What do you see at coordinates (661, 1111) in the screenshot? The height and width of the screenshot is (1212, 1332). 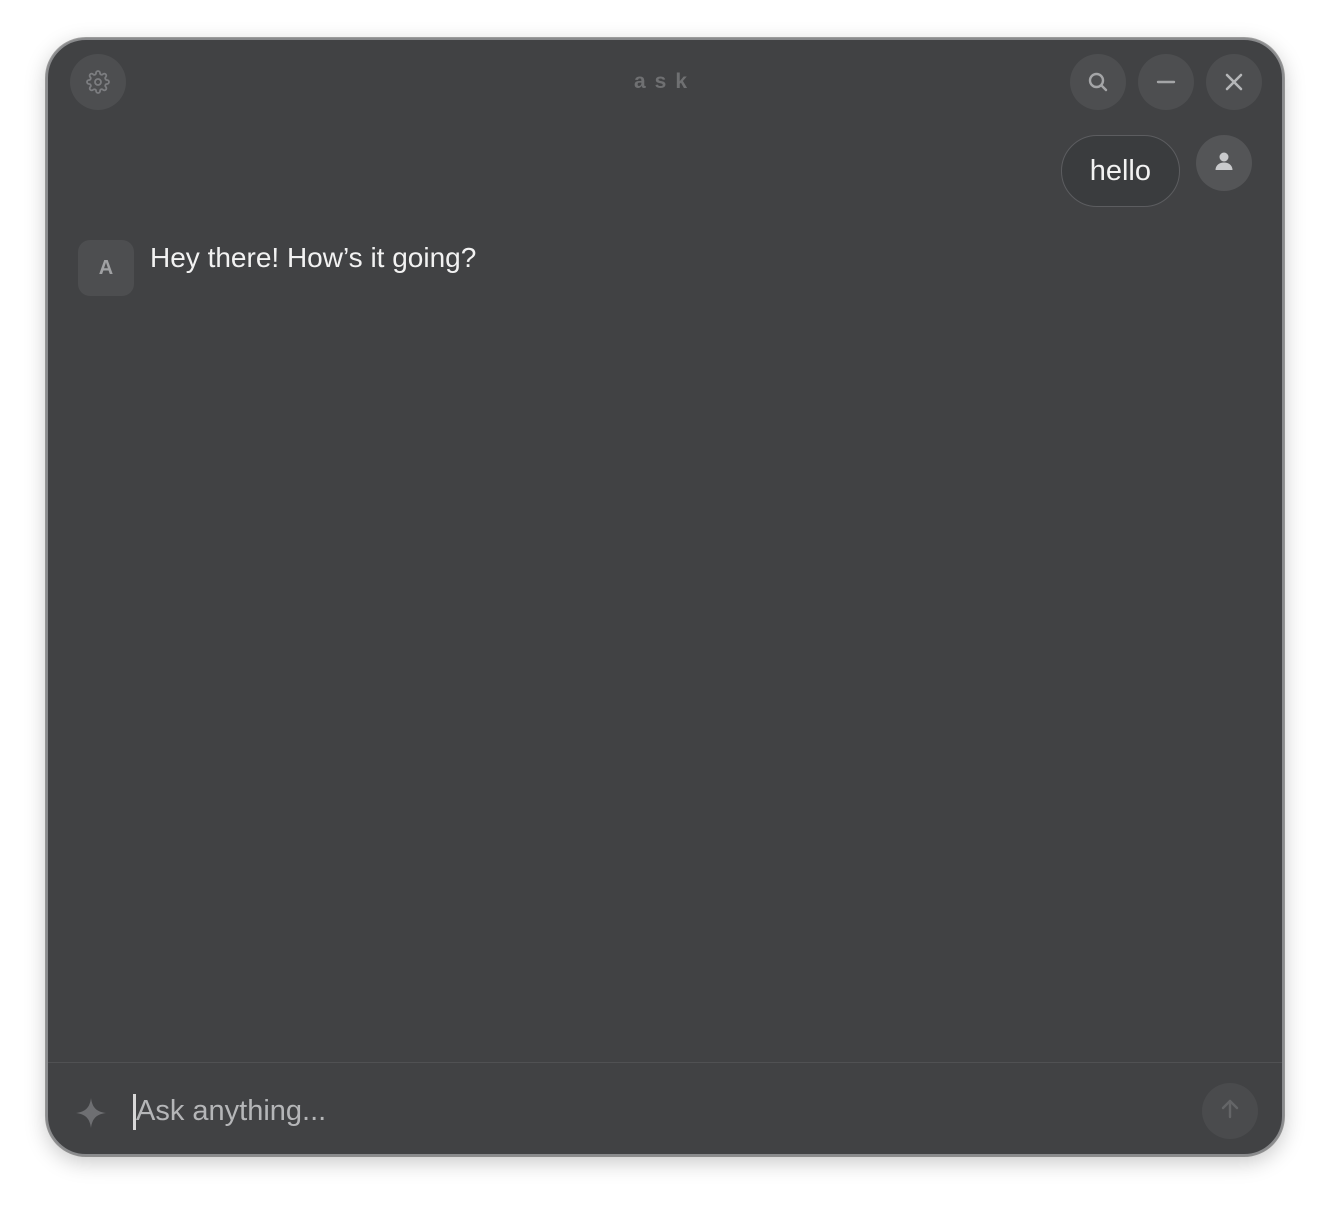 I see `ask-input` at bounding box center [661, 1111].